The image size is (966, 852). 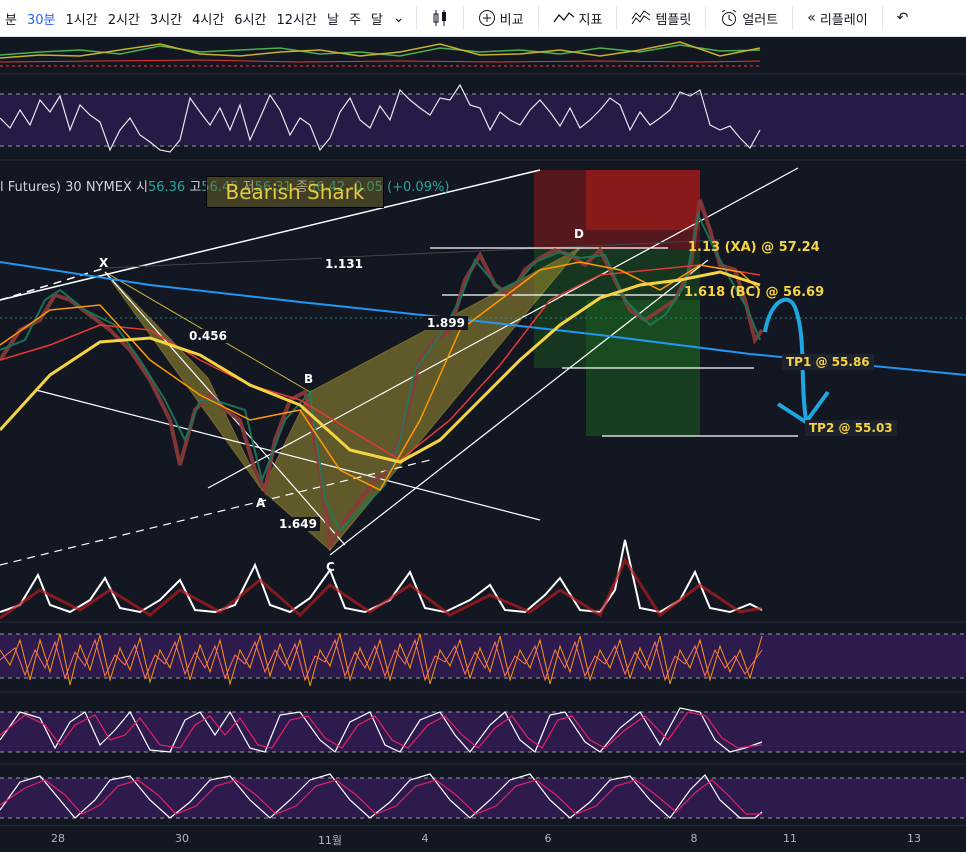 What do you see at coordinates (11, 18) in the screenshot?
I see `timeframe-minute: 분` at bounding box center [11, 18].